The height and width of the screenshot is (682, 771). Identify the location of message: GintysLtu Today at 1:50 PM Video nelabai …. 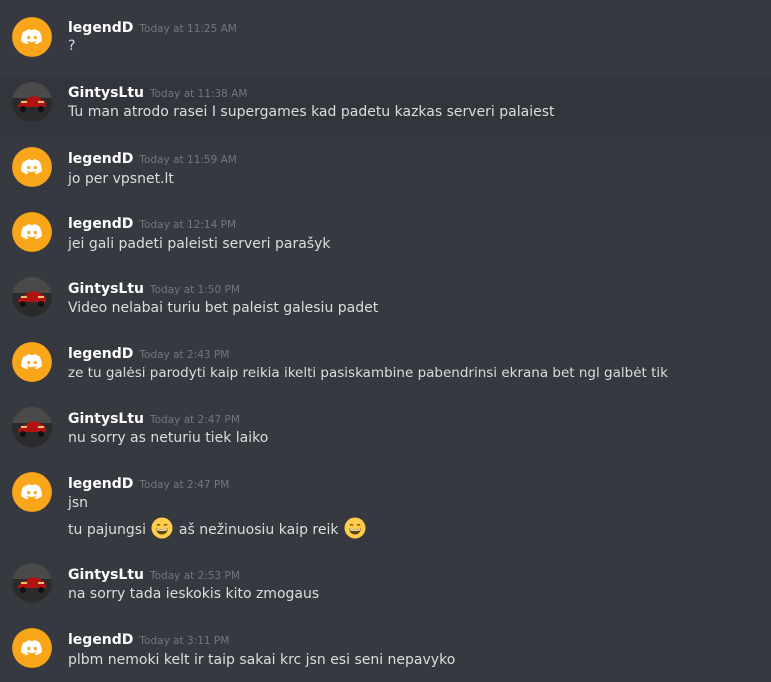
(385, 298).